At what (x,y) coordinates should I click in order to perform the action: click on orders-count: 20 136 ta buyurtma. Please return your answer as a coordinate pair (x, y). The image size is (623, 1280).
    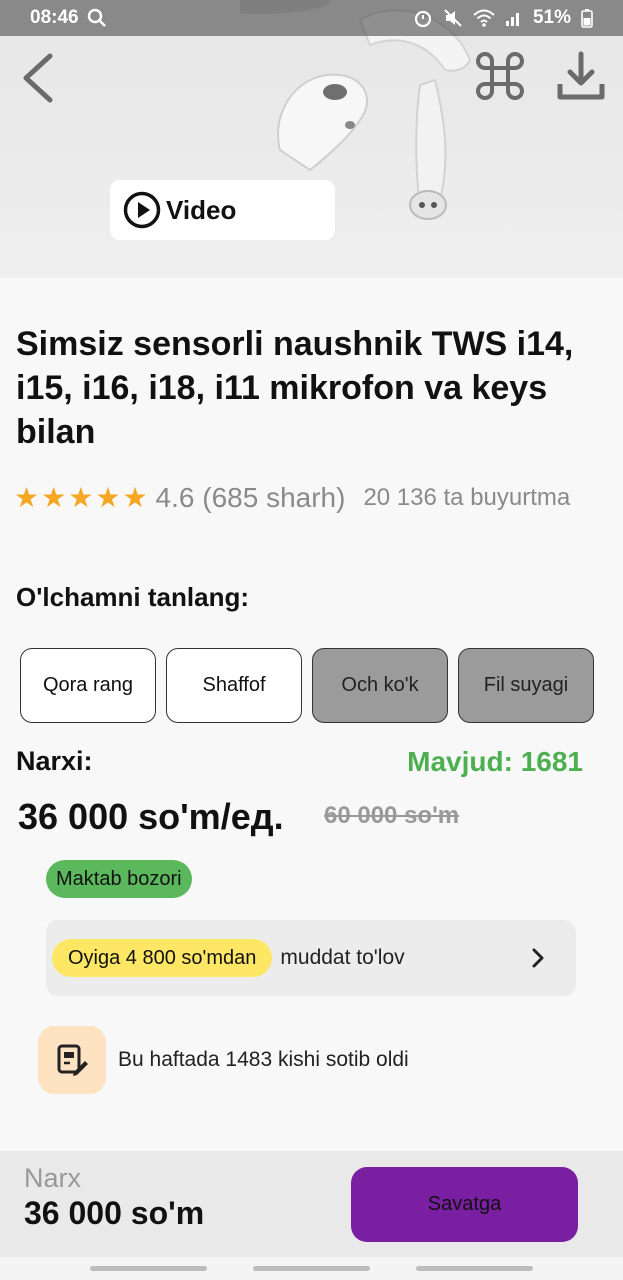
    Looking at the image, I should click on (467, 497).